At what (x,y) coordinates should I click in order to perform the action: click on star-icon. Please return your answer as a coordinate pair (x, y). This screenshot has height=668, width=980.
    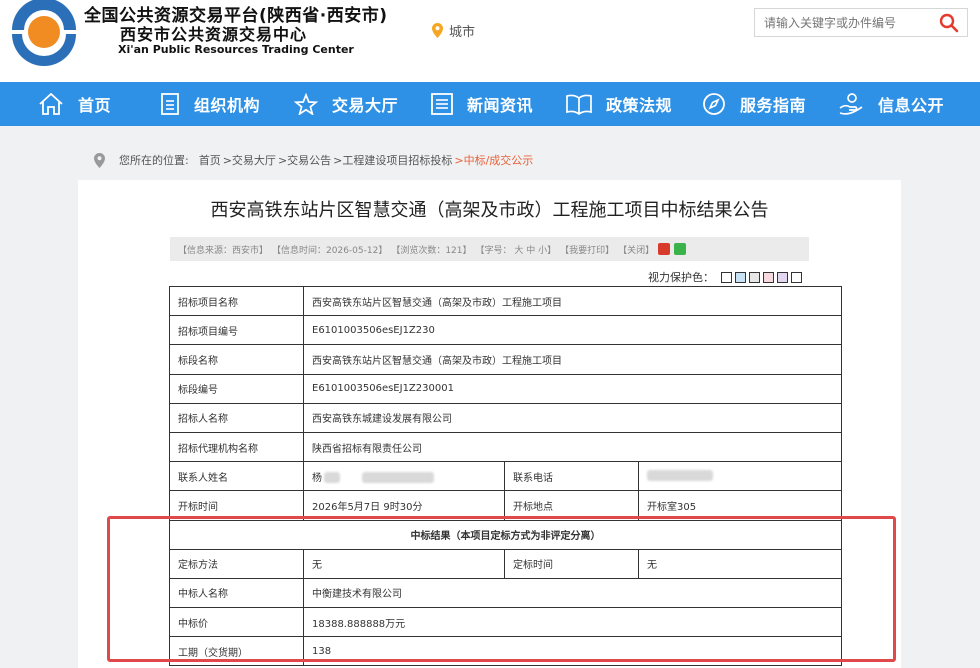
    Looking at the image, I should click on (306, 104).